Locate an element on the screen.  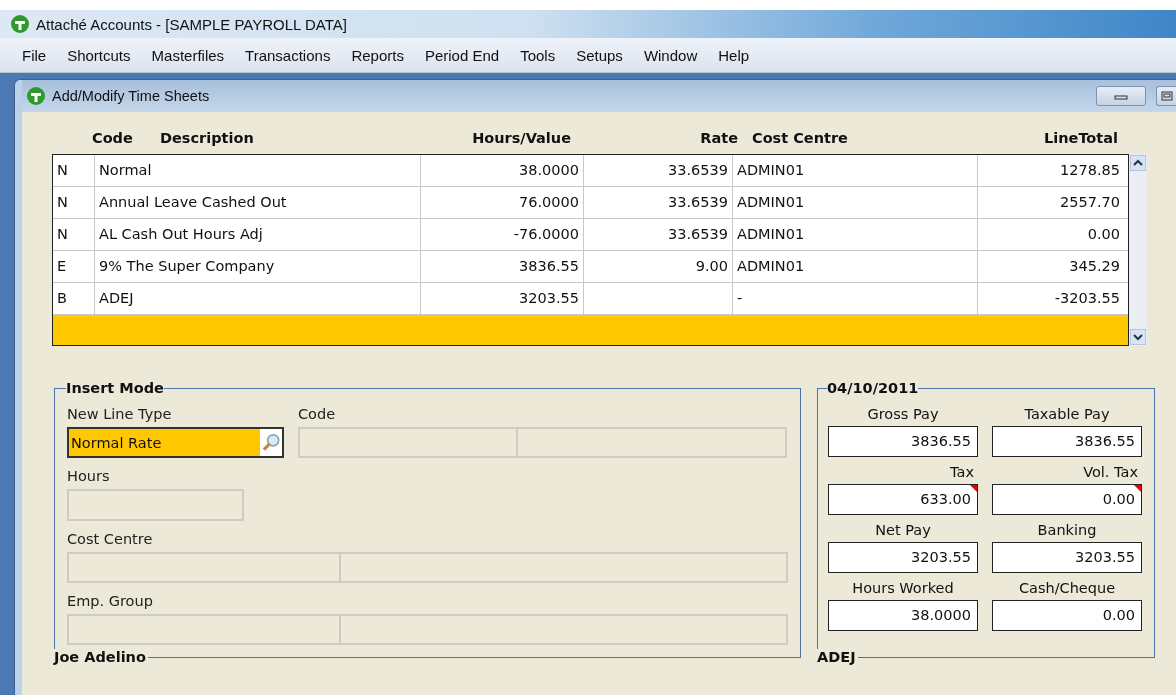
table-cell: AL Cash Out Hours Adj is located at coordinates (181, 234).